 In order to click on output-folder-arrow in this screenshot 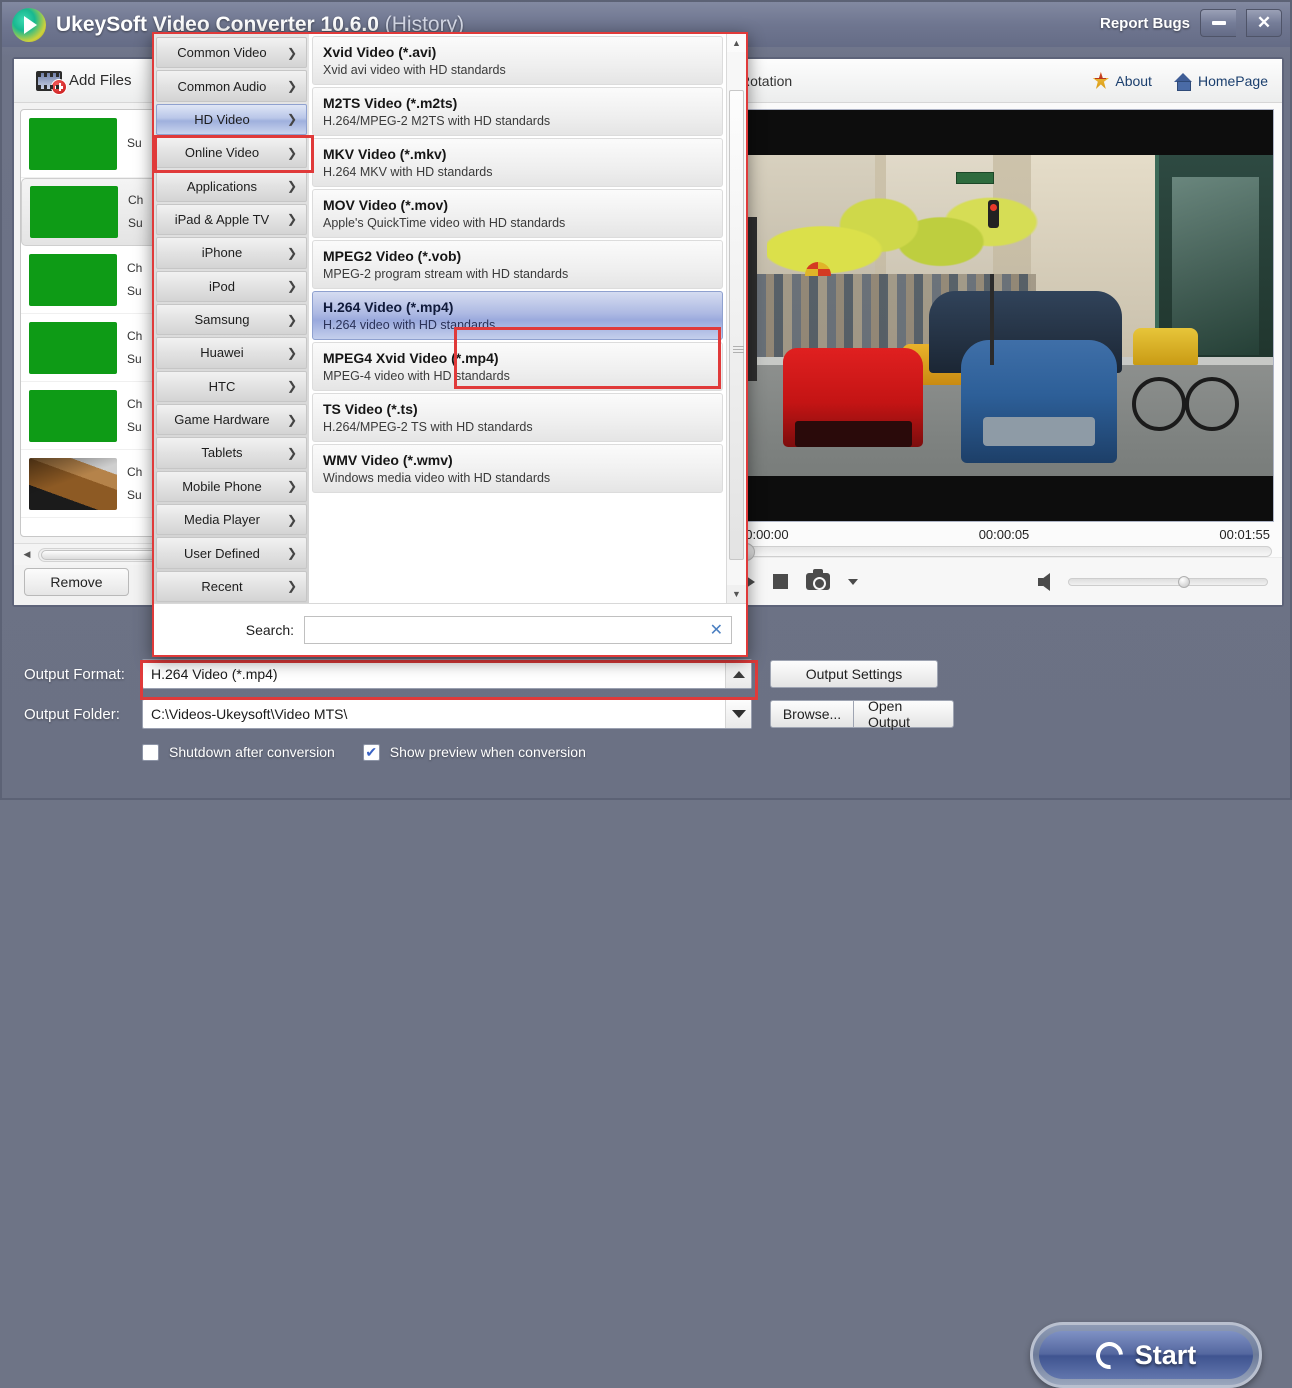, I will do `click(738, 714)`.